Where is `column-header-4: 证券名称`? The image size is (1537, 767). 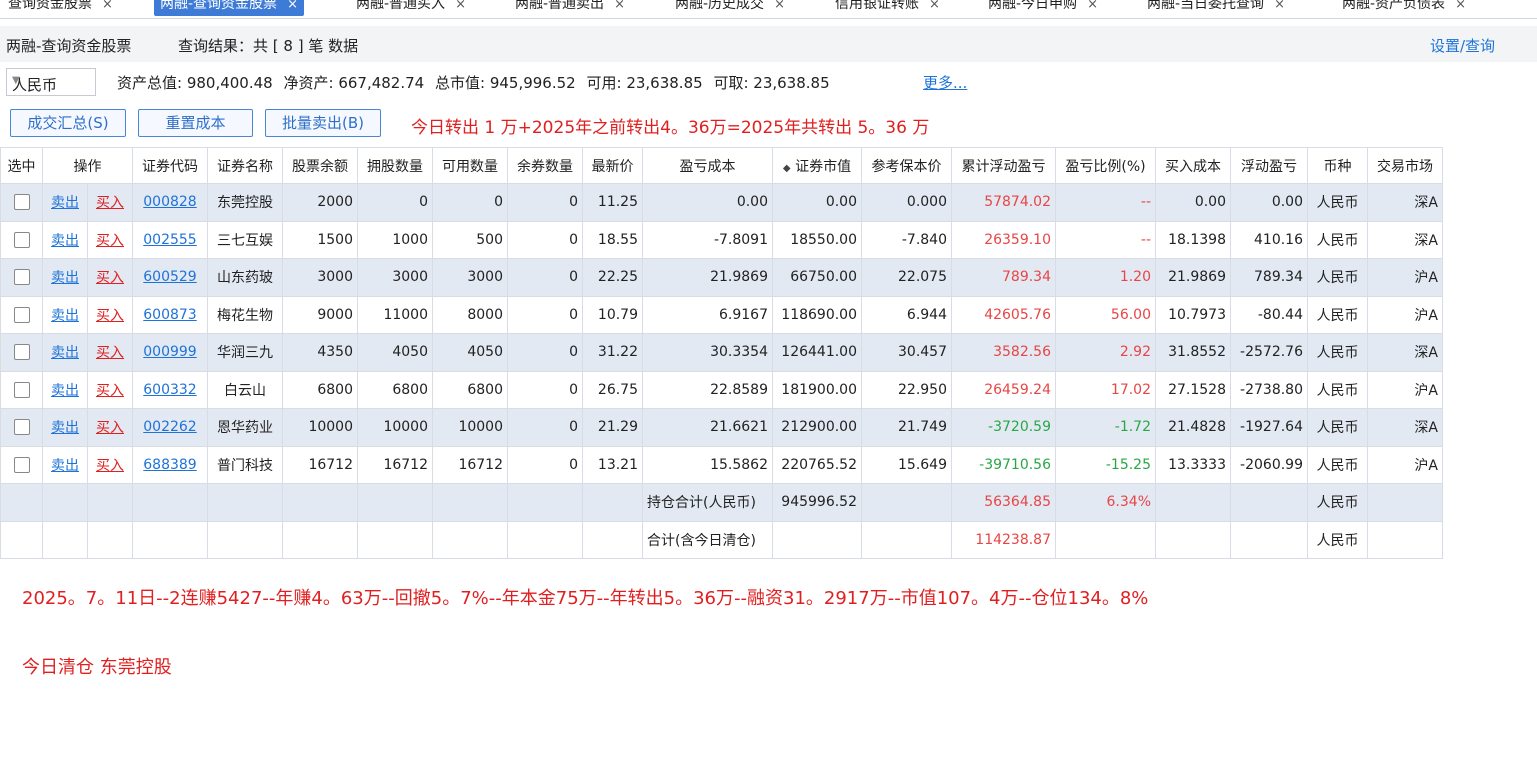
column-header-4: 证券名称 is located at coordinates (245, 165).